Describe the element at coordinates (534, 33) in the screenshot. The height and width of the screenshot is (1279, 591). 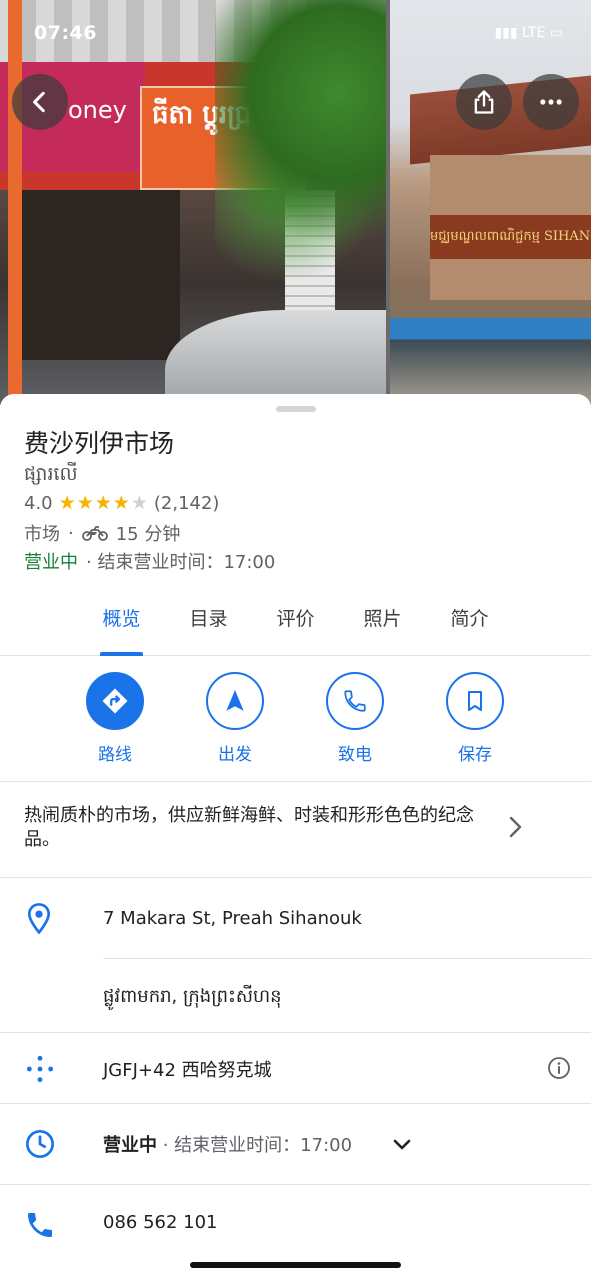
I see `network-label: LTE` at that location.